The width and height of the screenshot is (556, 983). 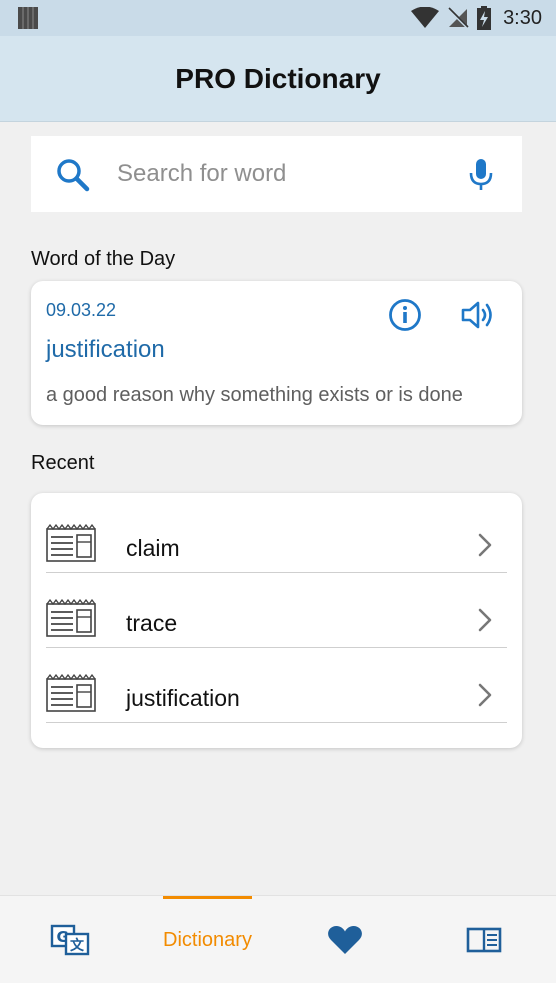 I want to click on speaker-icon, so click(x=479, y=315).